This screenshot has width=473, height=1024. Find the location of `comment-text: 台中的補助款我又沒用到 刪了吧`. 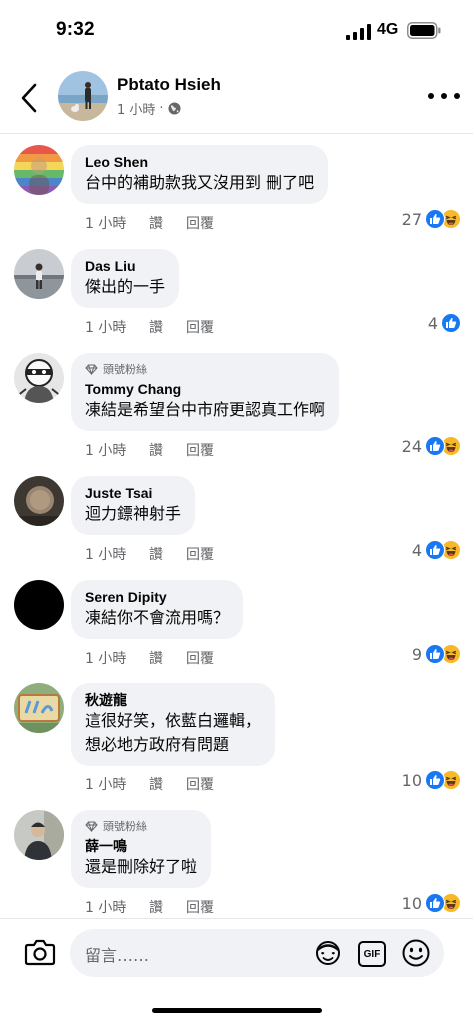

comment-text: 台中的補助款我又沒用到 刪了吧 is located at coordinates (200, 182).